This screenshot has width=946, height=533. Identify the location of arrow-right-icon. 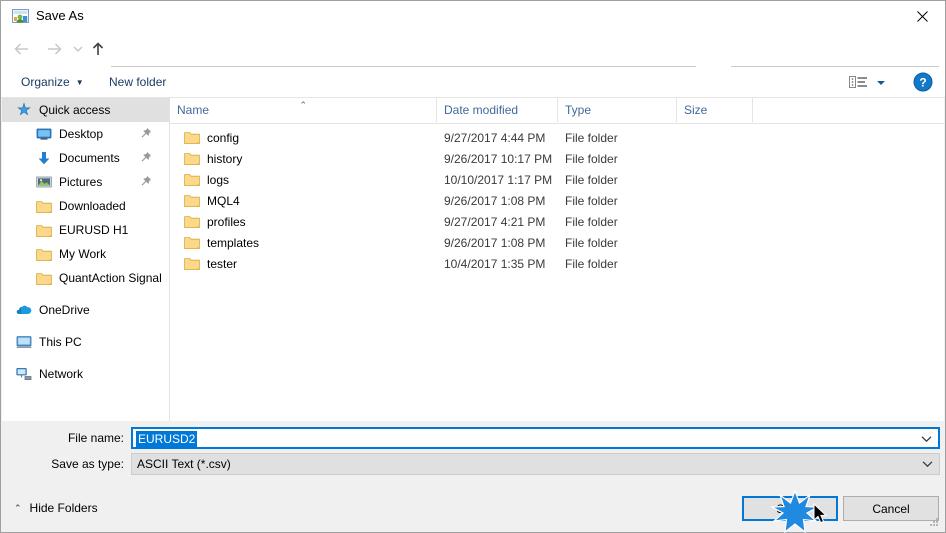
(55, 49).